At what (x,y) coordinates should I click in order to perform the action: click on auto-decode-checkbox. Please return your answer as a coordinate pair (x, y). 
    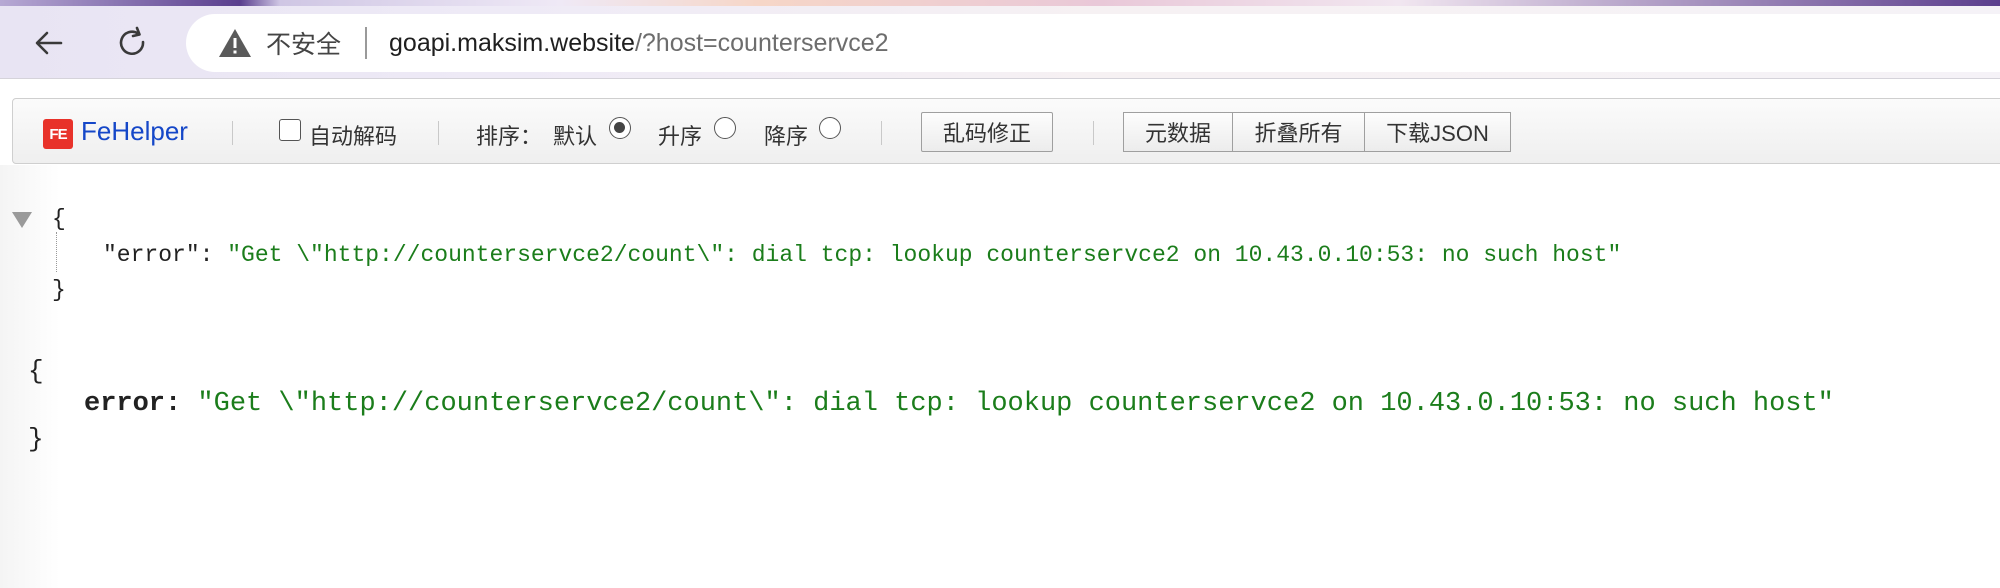
    Looking at the image, I should click on (290, 130).